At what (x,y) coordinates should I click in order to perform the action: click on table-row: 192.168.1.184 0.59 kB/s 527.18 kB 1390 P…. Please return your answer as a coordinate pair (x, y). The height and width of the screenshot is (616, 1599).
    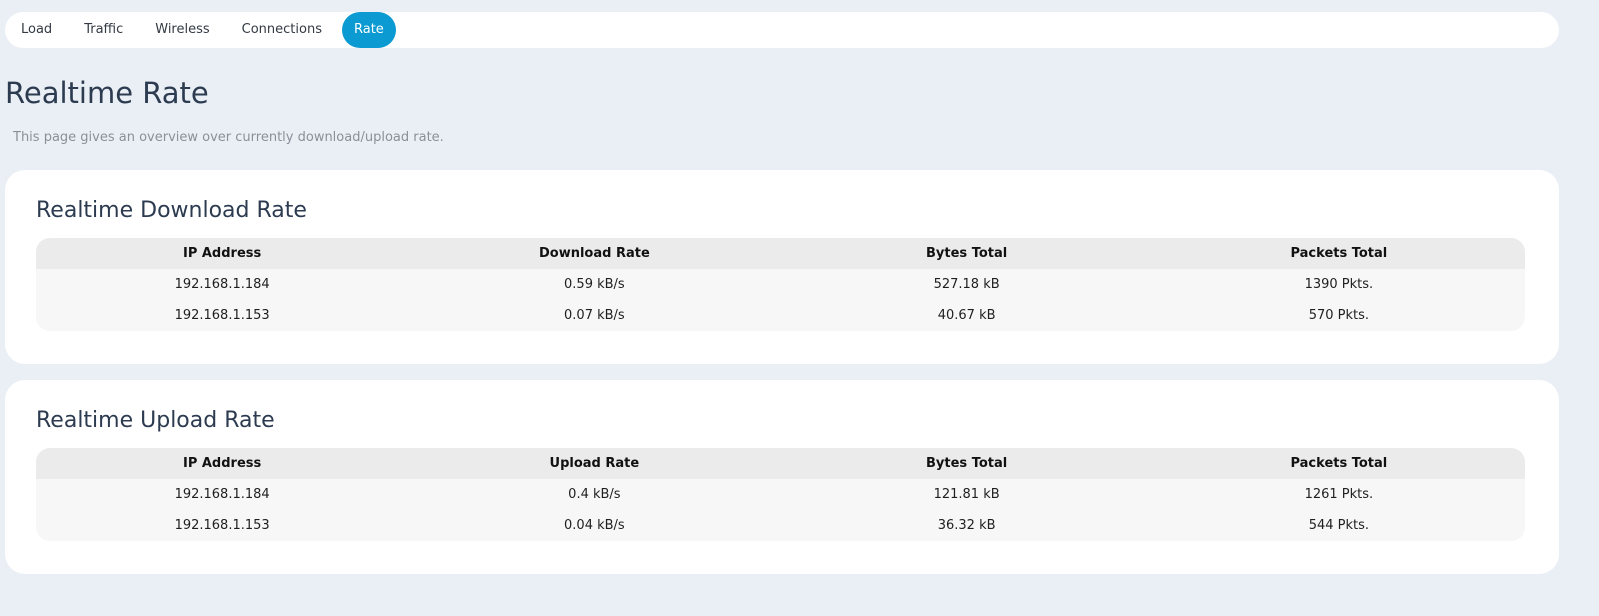
    Looking at the image, I should click on (780, 284).